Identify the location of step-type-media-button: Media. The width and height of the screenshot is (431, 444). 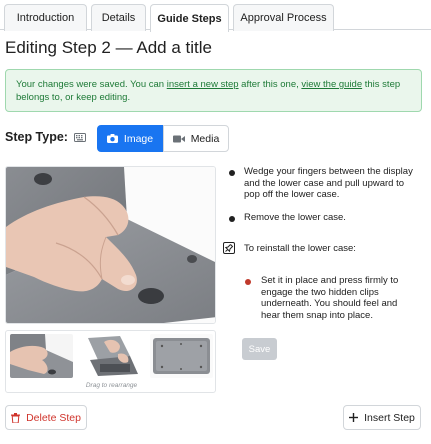
(196, 138).